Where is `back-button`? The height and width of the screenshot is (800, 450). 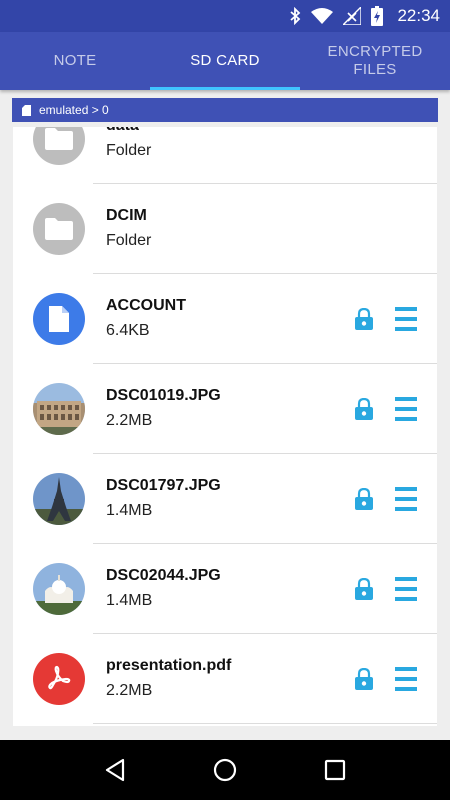 back-button is located at coordinates (115, 770).